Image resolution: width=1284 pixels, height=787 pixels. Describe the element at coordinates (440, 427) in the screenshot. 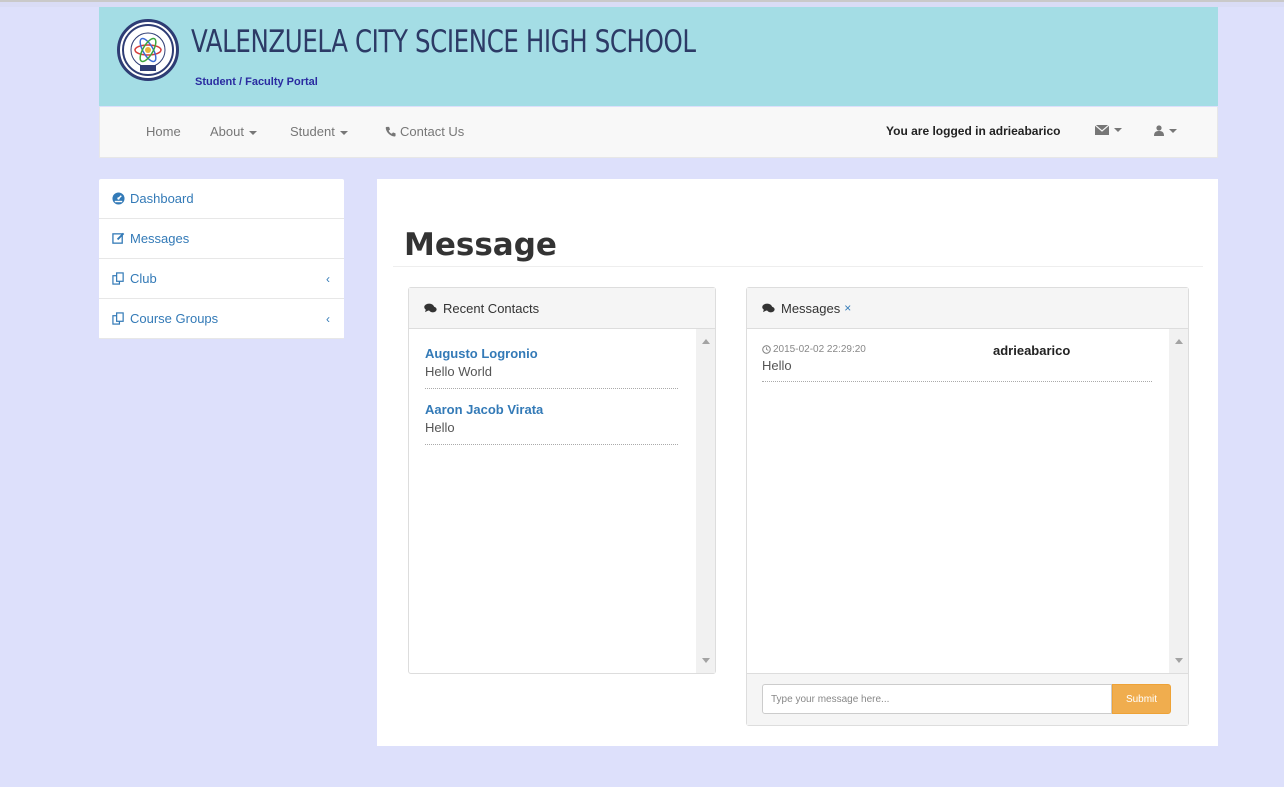

I see `contact-last-message: Hello` at that location.